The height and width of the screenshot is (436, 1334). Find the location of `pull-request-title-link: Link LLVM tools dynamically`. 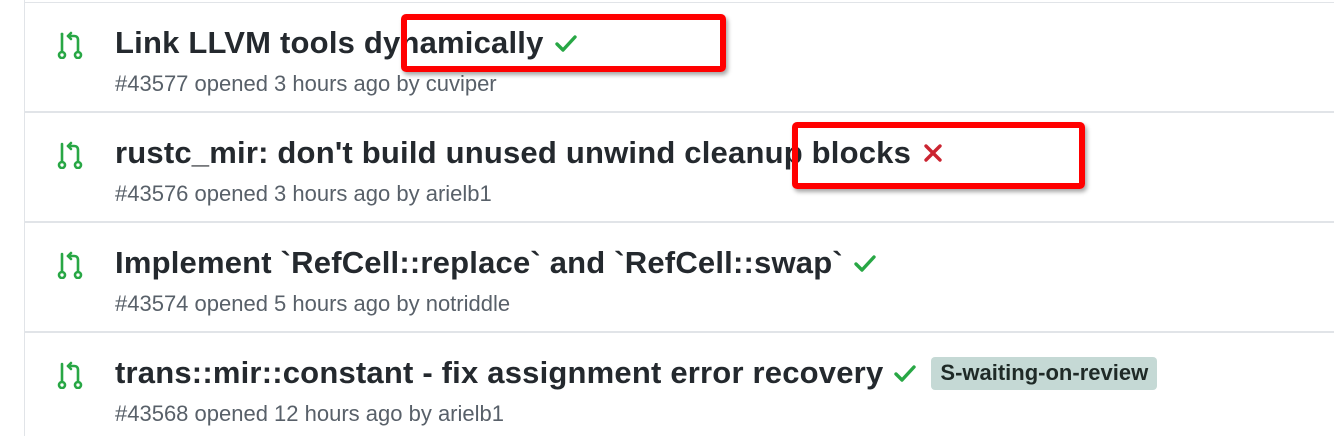

pull-request-title-link: Link LLVM tools dynamically is located at coordinates (329, 43).